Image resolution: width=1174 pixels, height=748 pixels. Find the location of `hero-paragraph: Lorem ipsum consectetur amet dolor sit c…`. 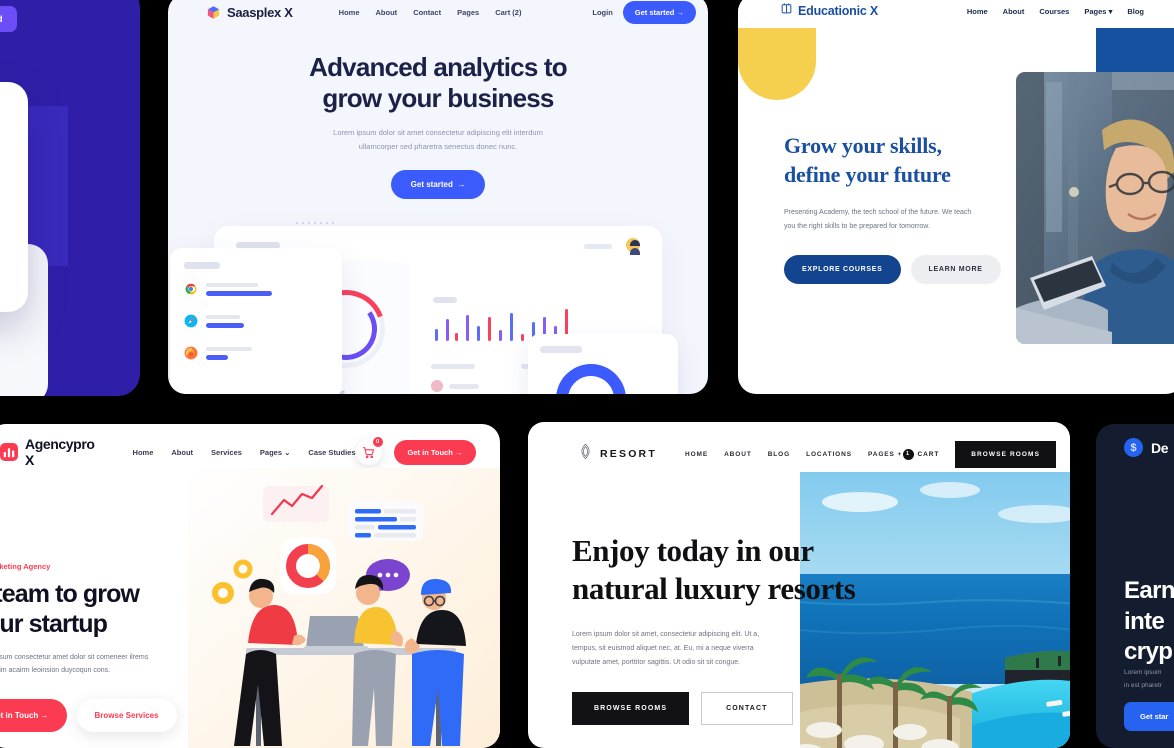

hero-paragraph: Lorem ipsum consectetur amet dolor sit c… is located at coordinates (91, 665).